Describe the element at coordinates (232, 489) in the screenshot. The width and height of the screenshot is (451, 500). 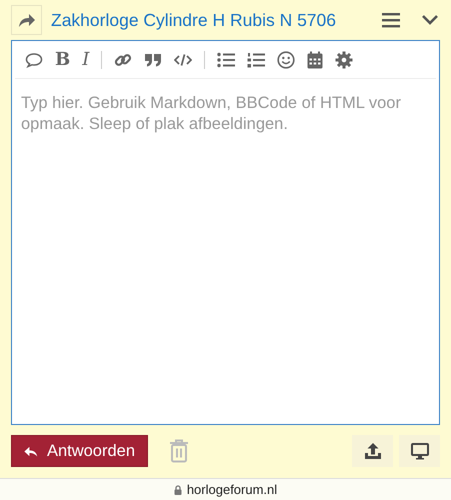
I see `url-text: horlogeforum.nl` at that location.